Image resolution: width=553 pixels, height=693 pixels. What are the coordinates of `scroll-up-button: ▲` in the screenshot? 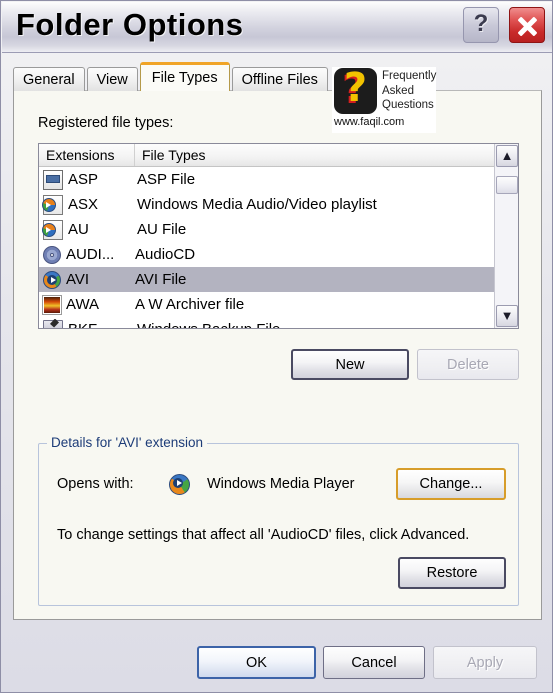 It's located at (507, 156).